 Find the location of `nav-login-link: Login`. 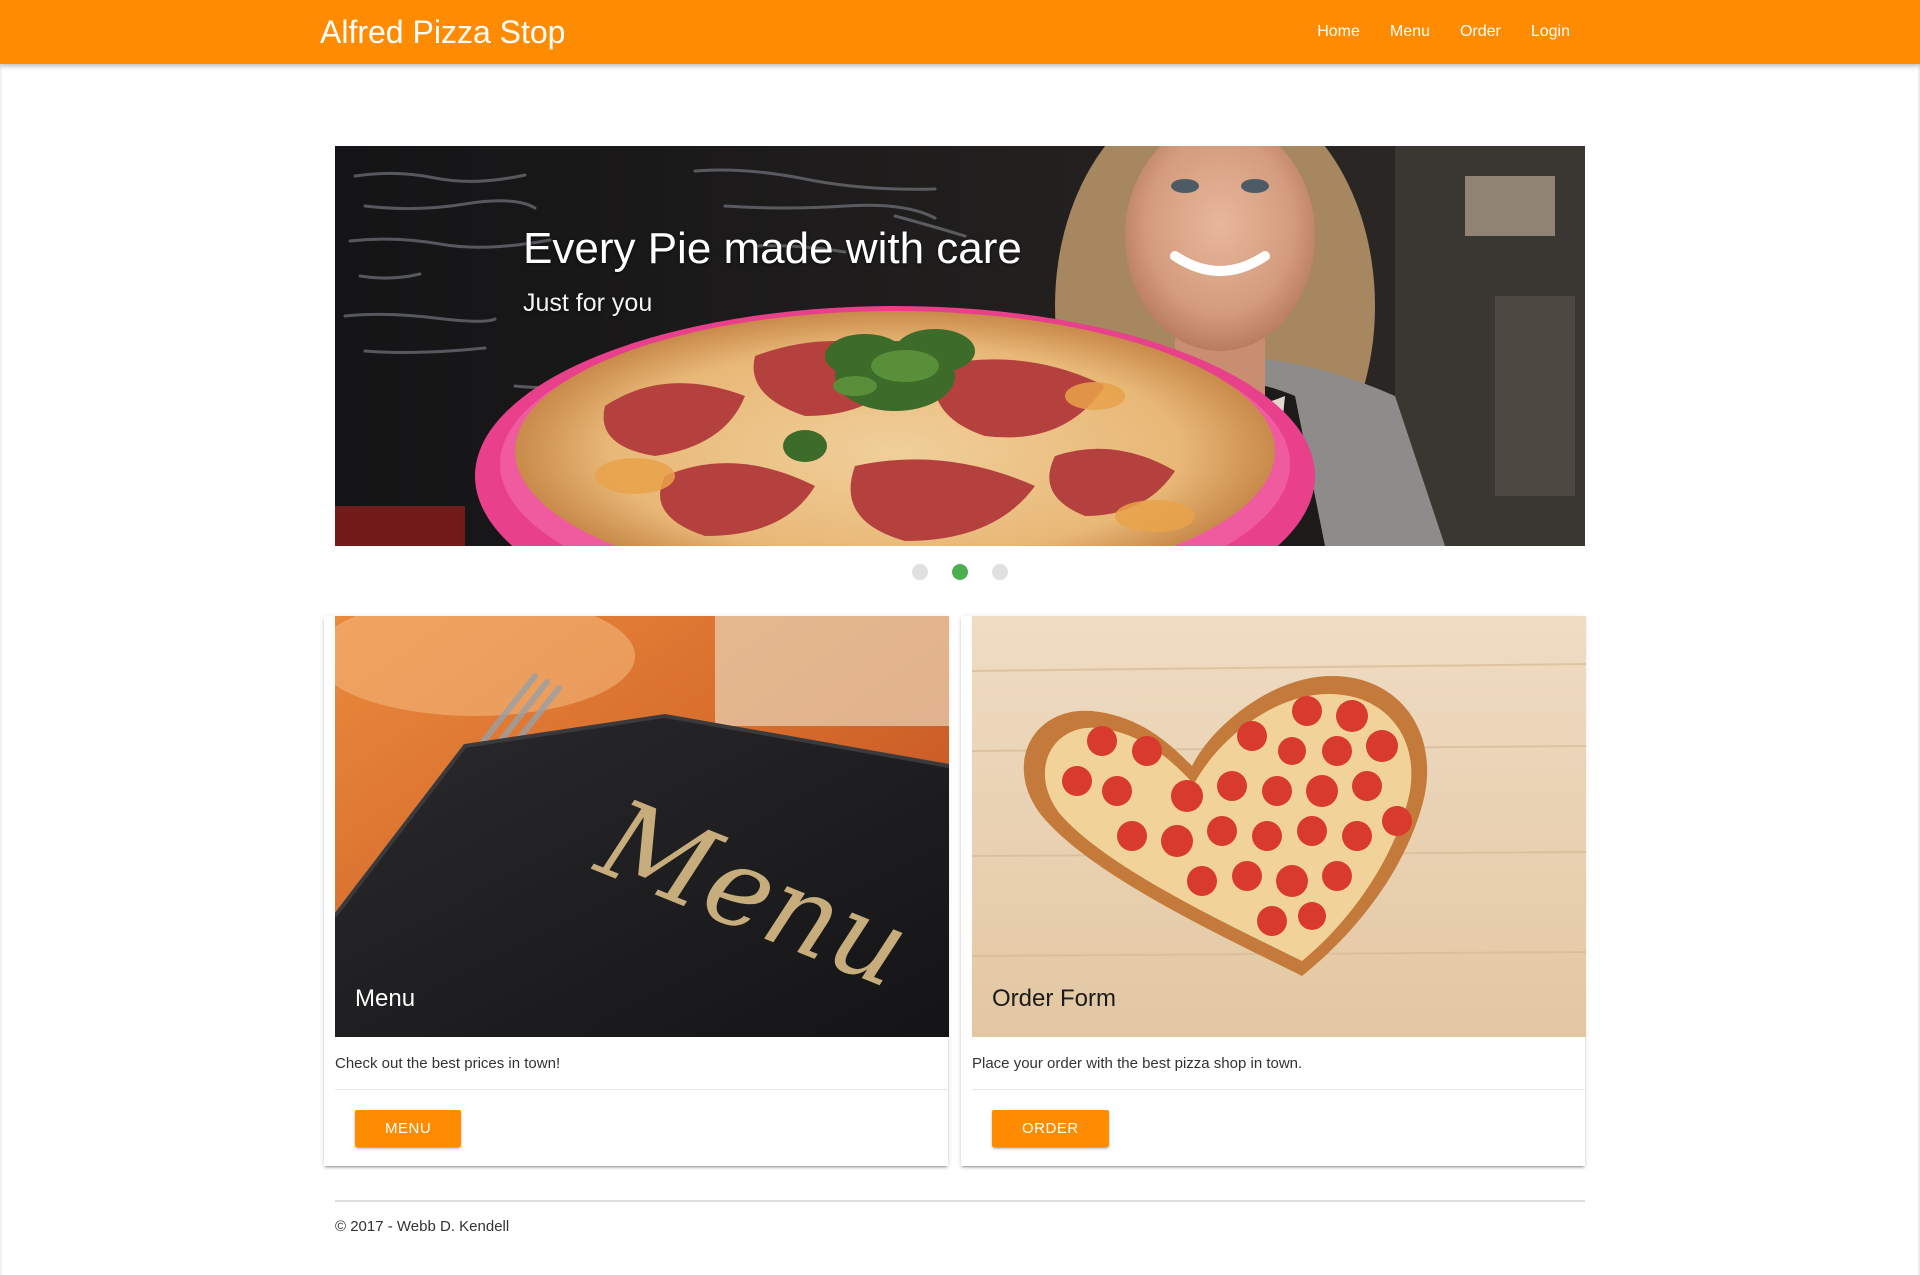

nav-login-link: Login is located at coordinates (1550, 32).